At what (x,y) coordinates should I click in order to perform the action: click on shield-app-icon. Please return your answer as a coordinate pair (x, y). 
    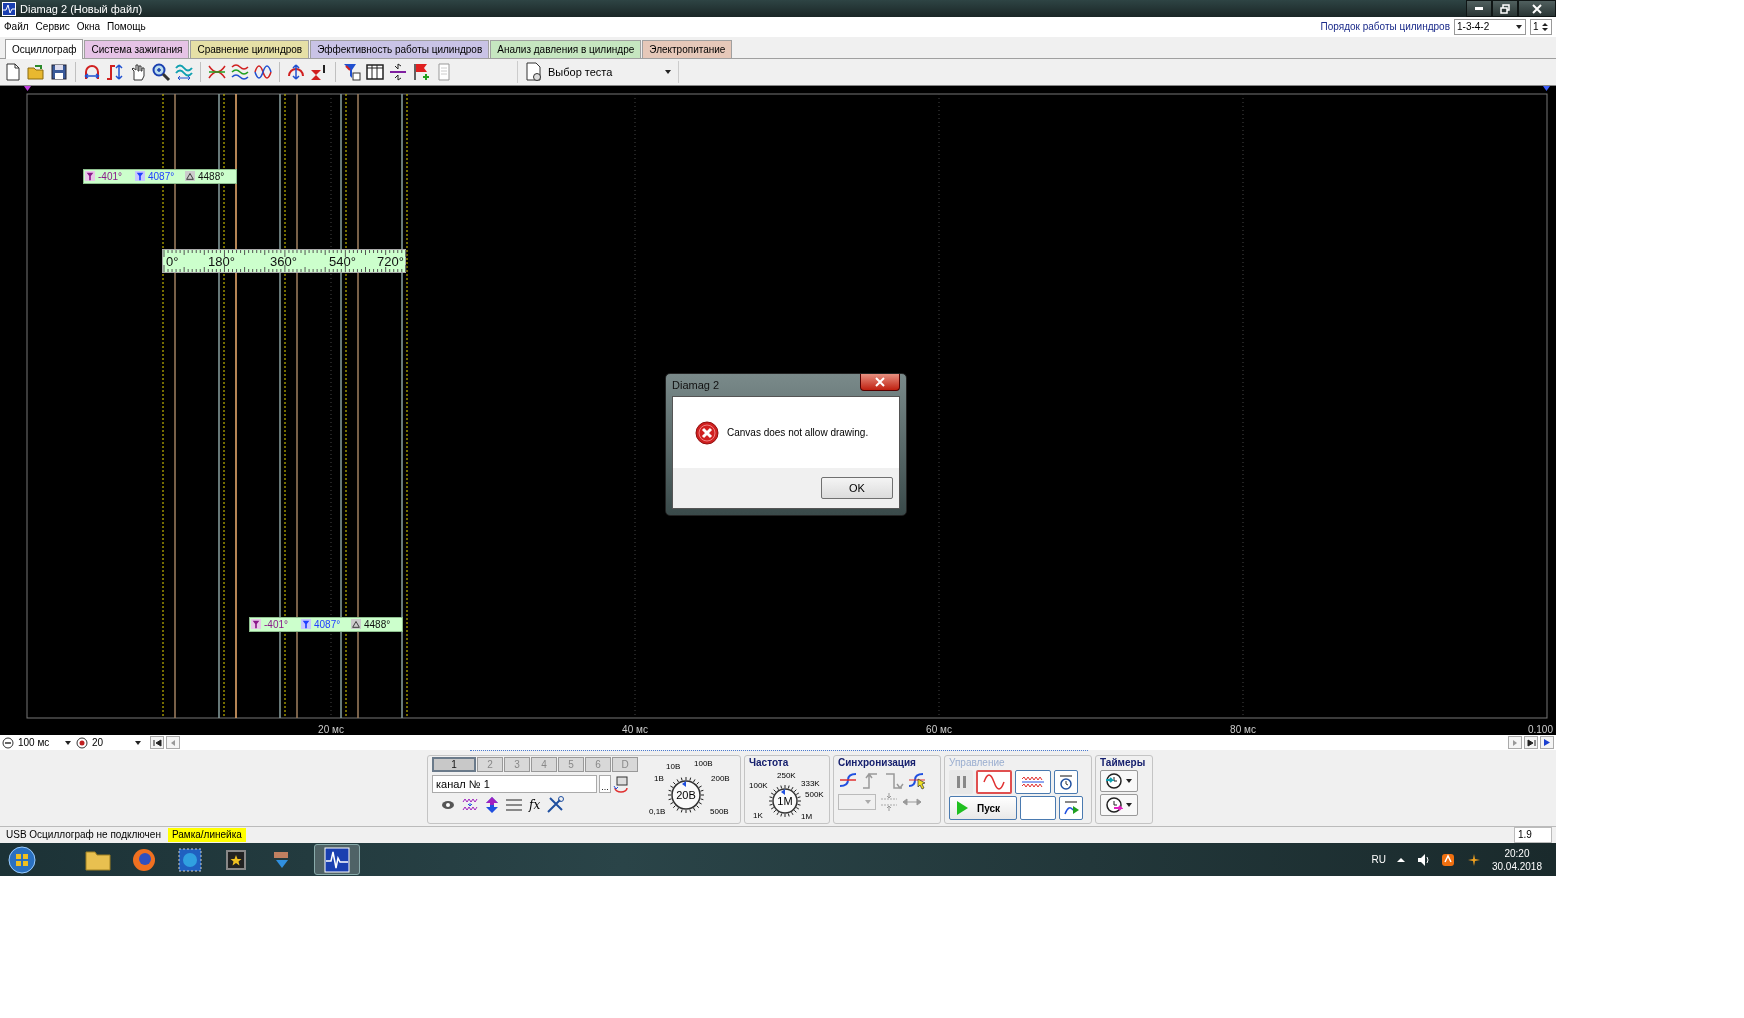
    Looking at the image, I should click on (1447, 859).